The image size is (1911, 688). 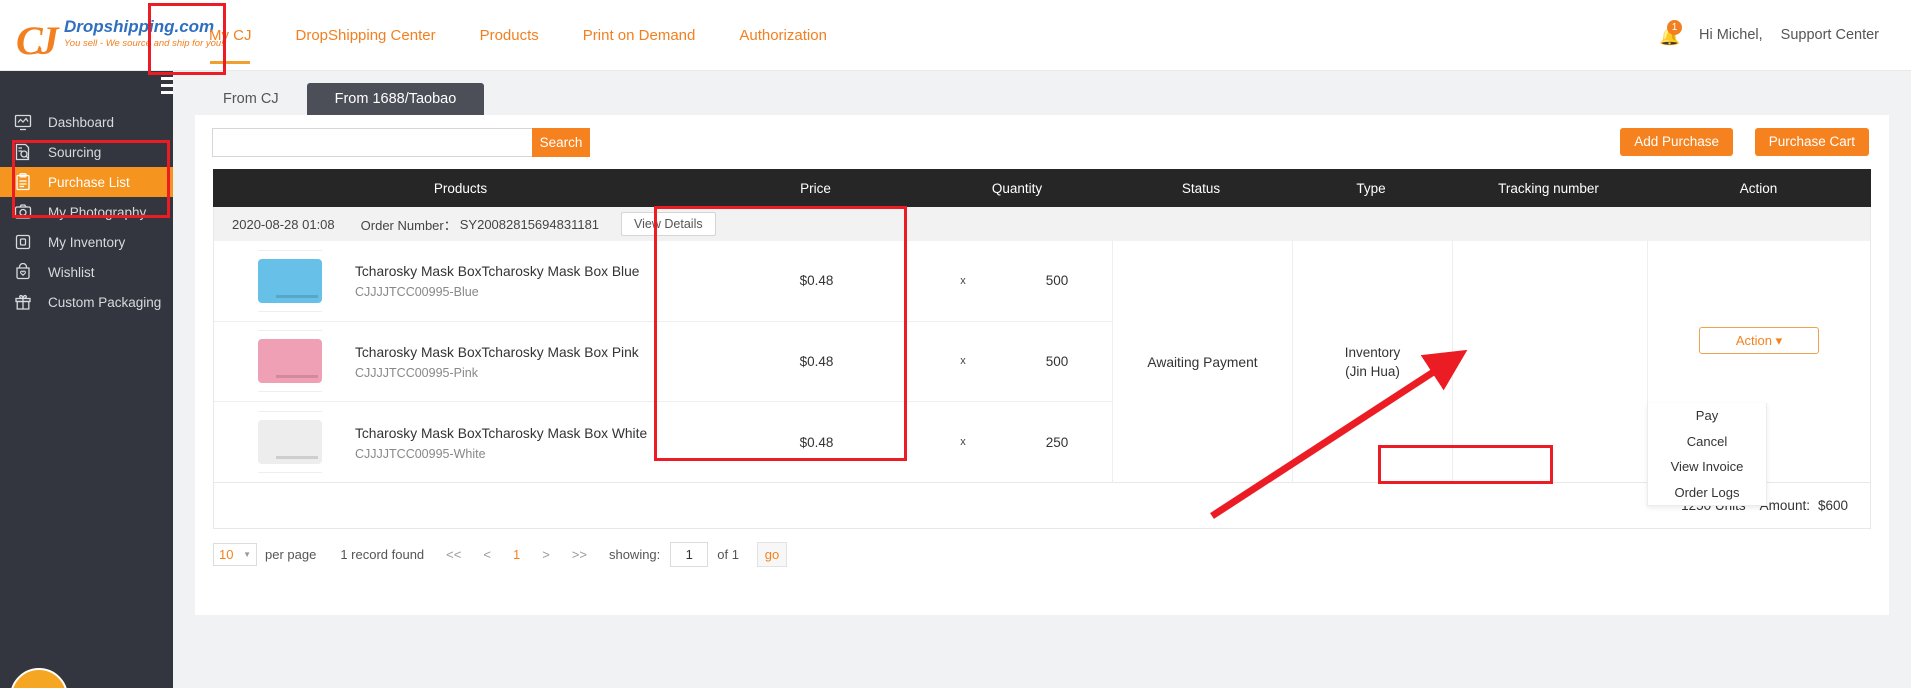 What do you see at coordinates (1042, 142) in the screenshot?
I see `search-toolbar: Search Add Purchase Purchase Cart` at bounding box center [1042, 142].